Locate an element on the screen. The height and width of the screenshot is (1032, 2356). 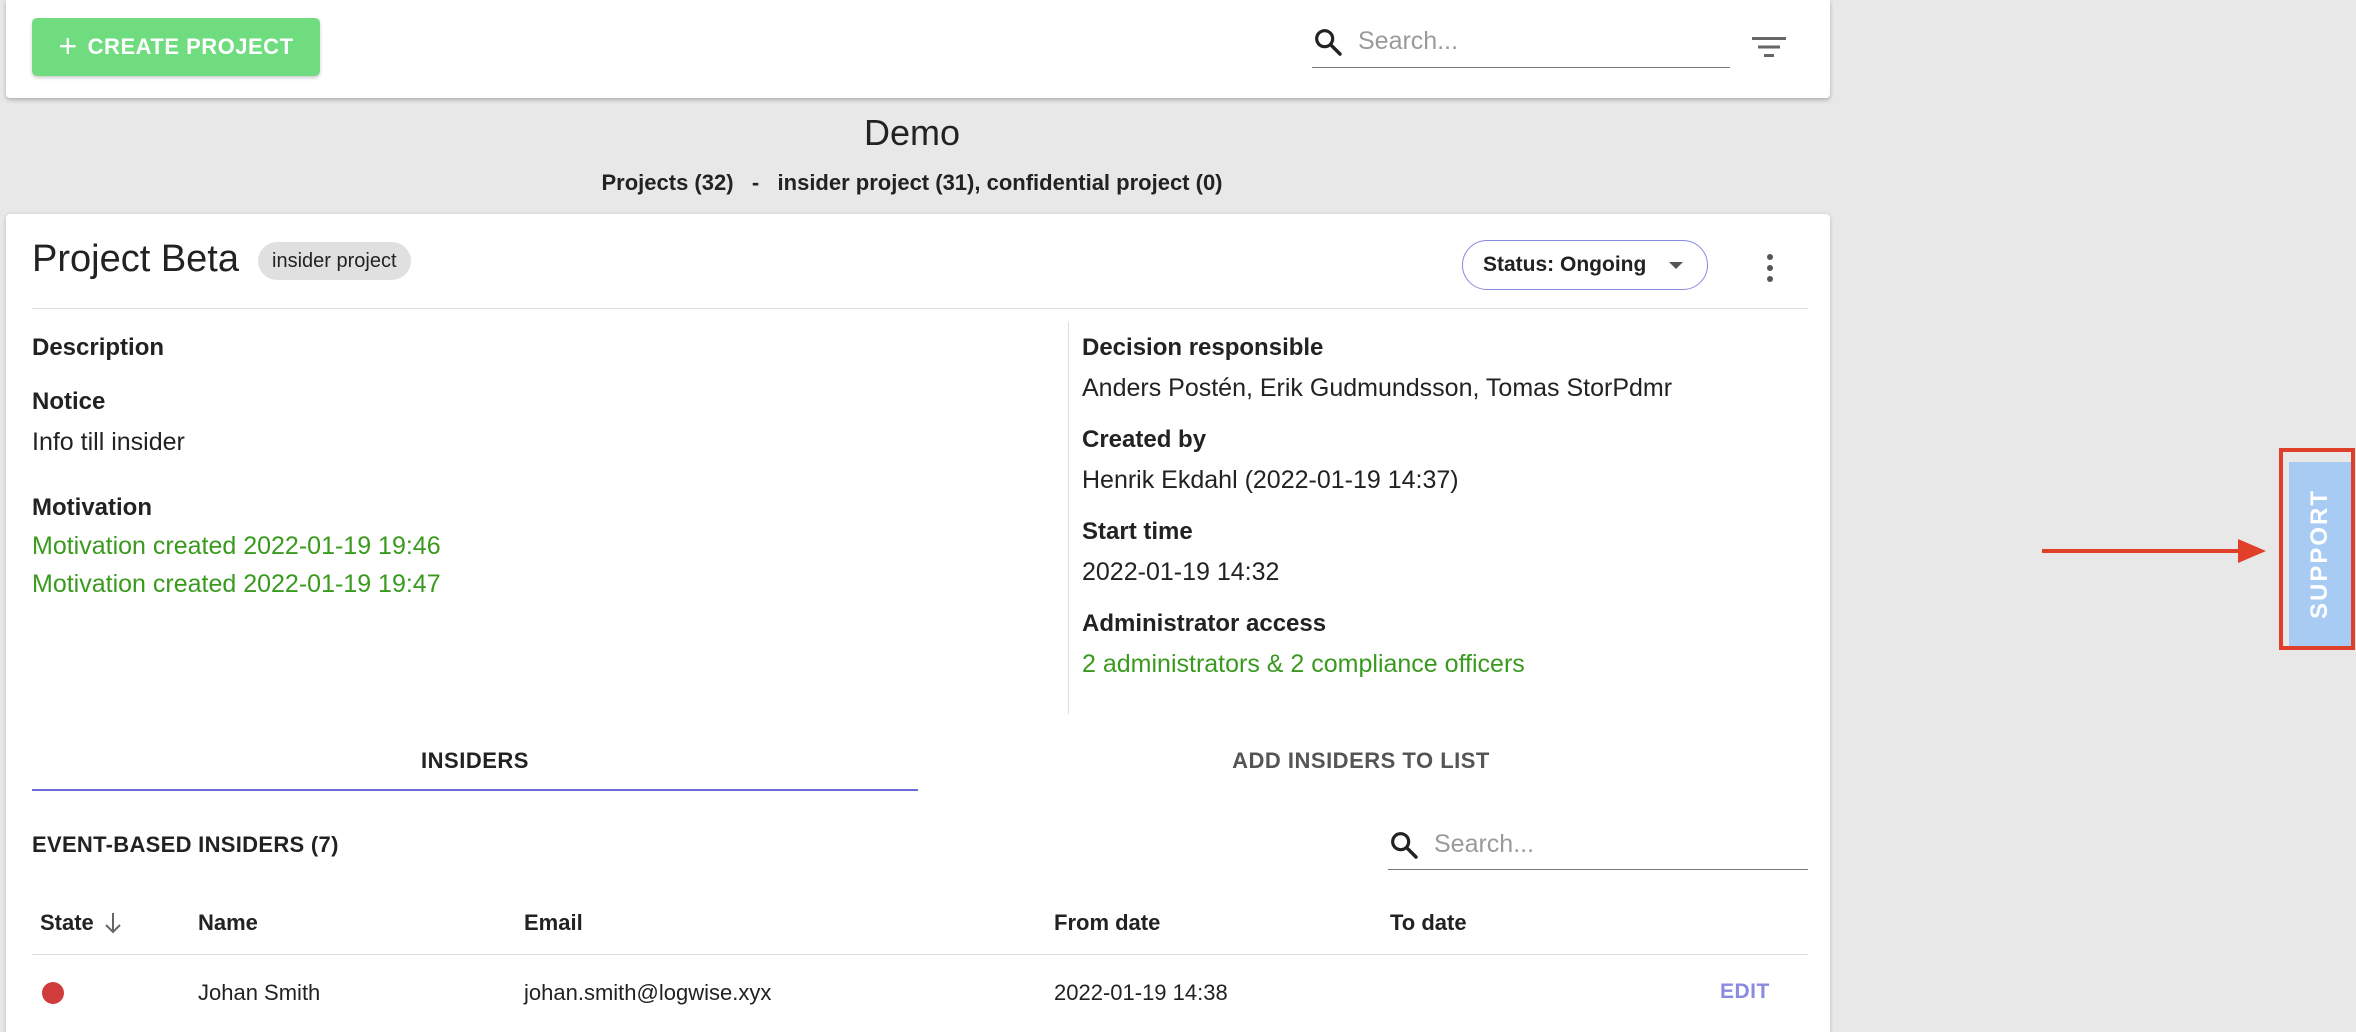
column-header-email: Email is located at coordinates (553, 923).